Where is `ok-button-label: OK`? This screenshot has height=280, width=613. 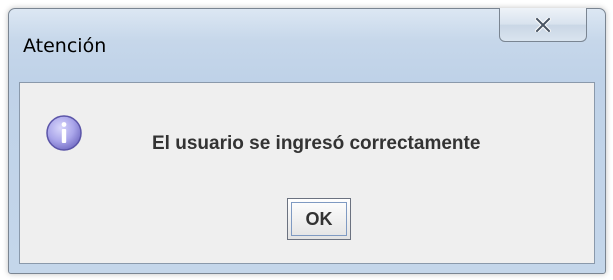 ok-button-label: OK is located at coordinates (319, 219).